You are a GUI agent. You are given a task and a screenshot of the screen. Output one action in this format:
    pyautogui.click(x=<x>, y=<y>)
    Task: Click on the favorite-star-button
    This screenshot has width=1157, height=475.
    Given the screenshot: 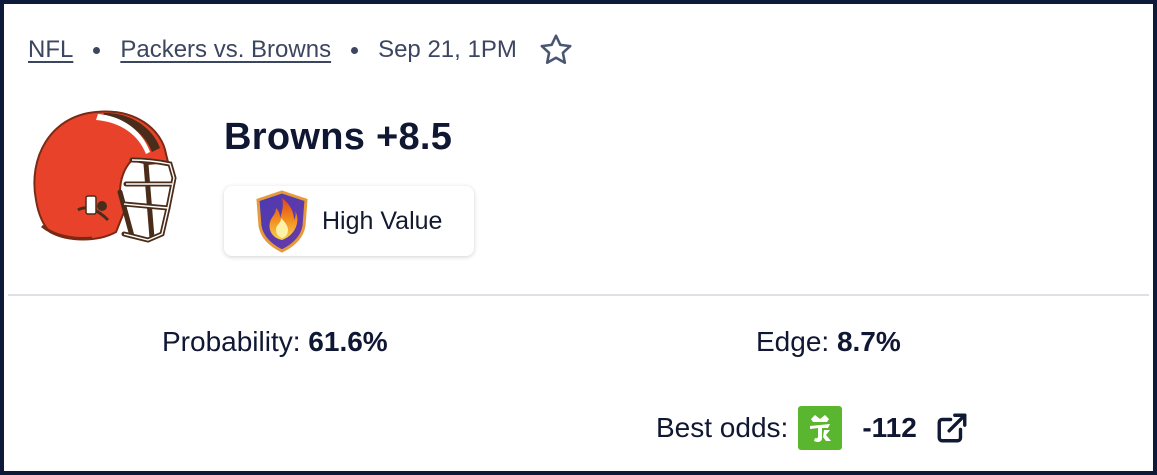 What is the action you would take?
    pyautogui.click(x=556, y=50)
    